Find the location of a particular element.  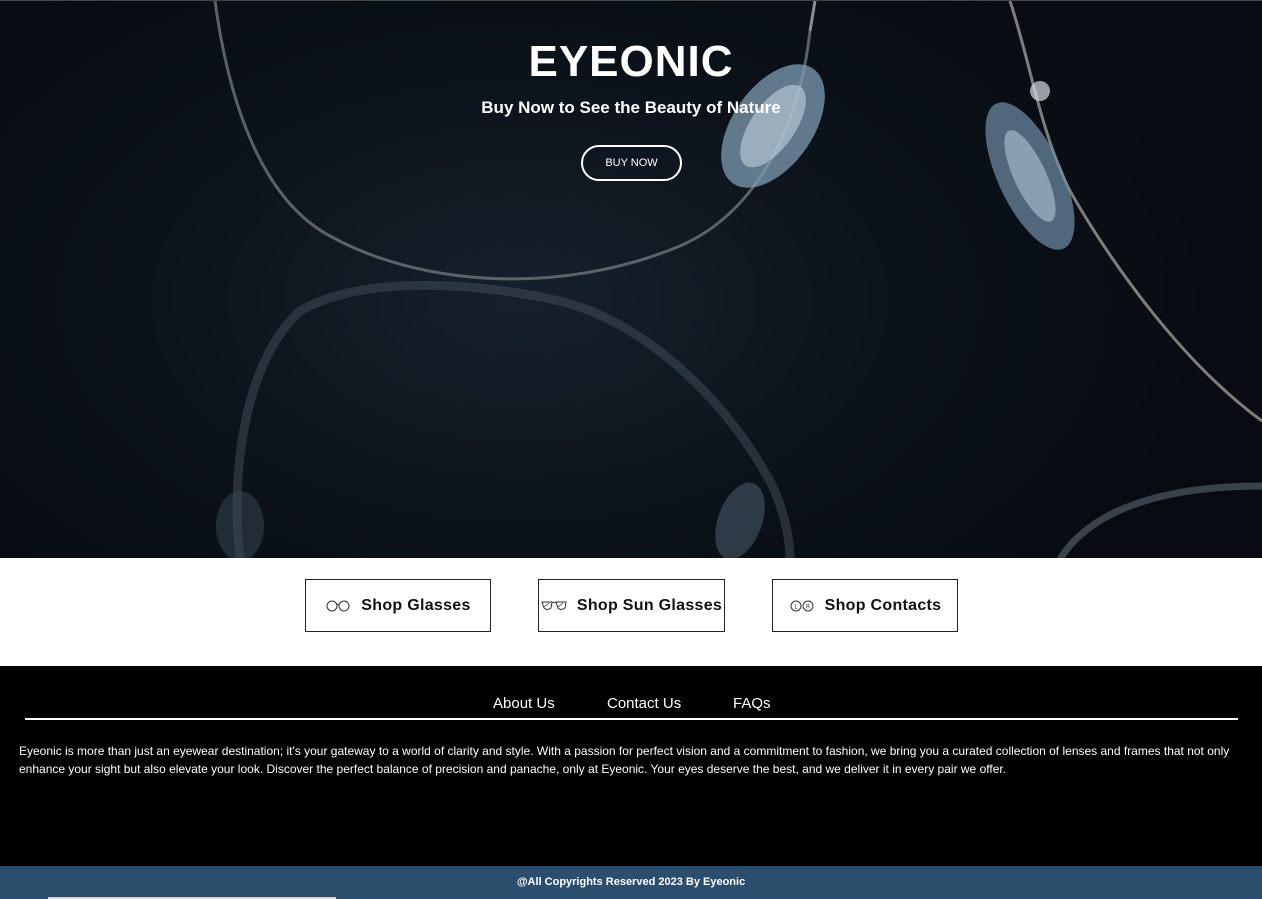

shop-sun-glasses-button: Shop Sun Glasses is located at coordinates (631, 605).